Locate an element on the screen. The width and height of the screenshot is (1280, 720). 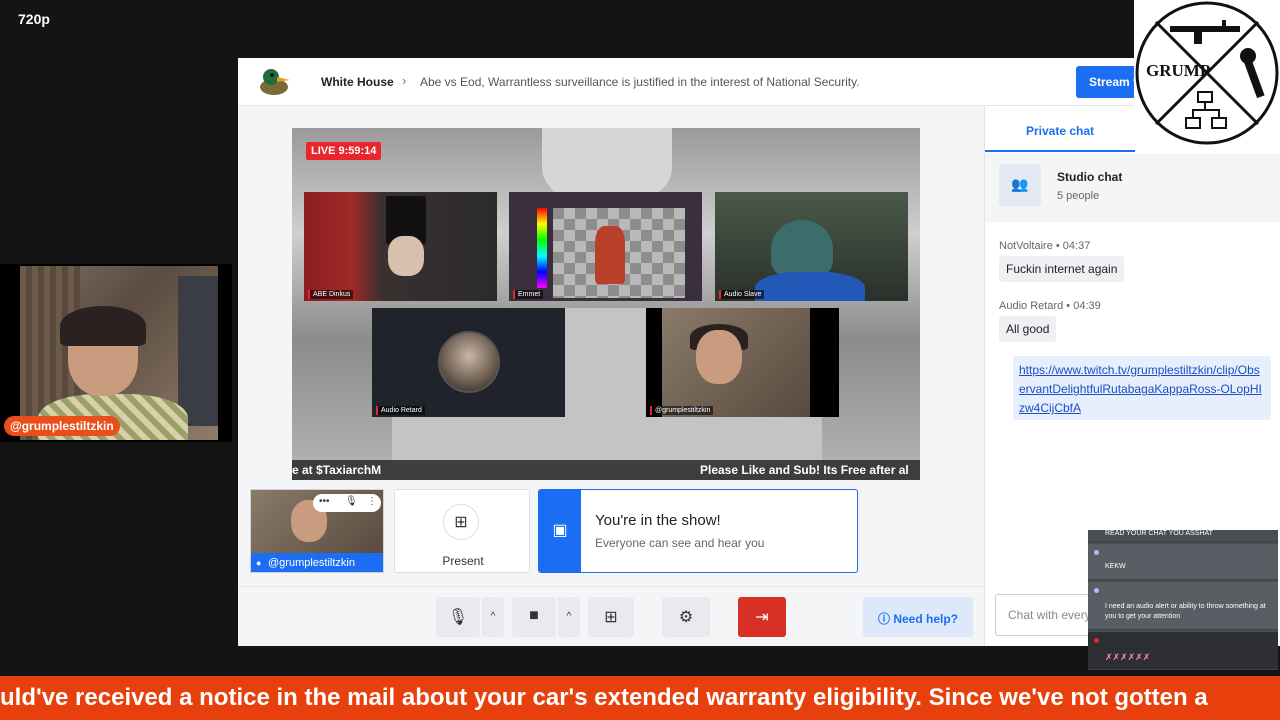
ticker-text-right: Please Like and Sub! Its Free after al is located at coordinates (804, 470).